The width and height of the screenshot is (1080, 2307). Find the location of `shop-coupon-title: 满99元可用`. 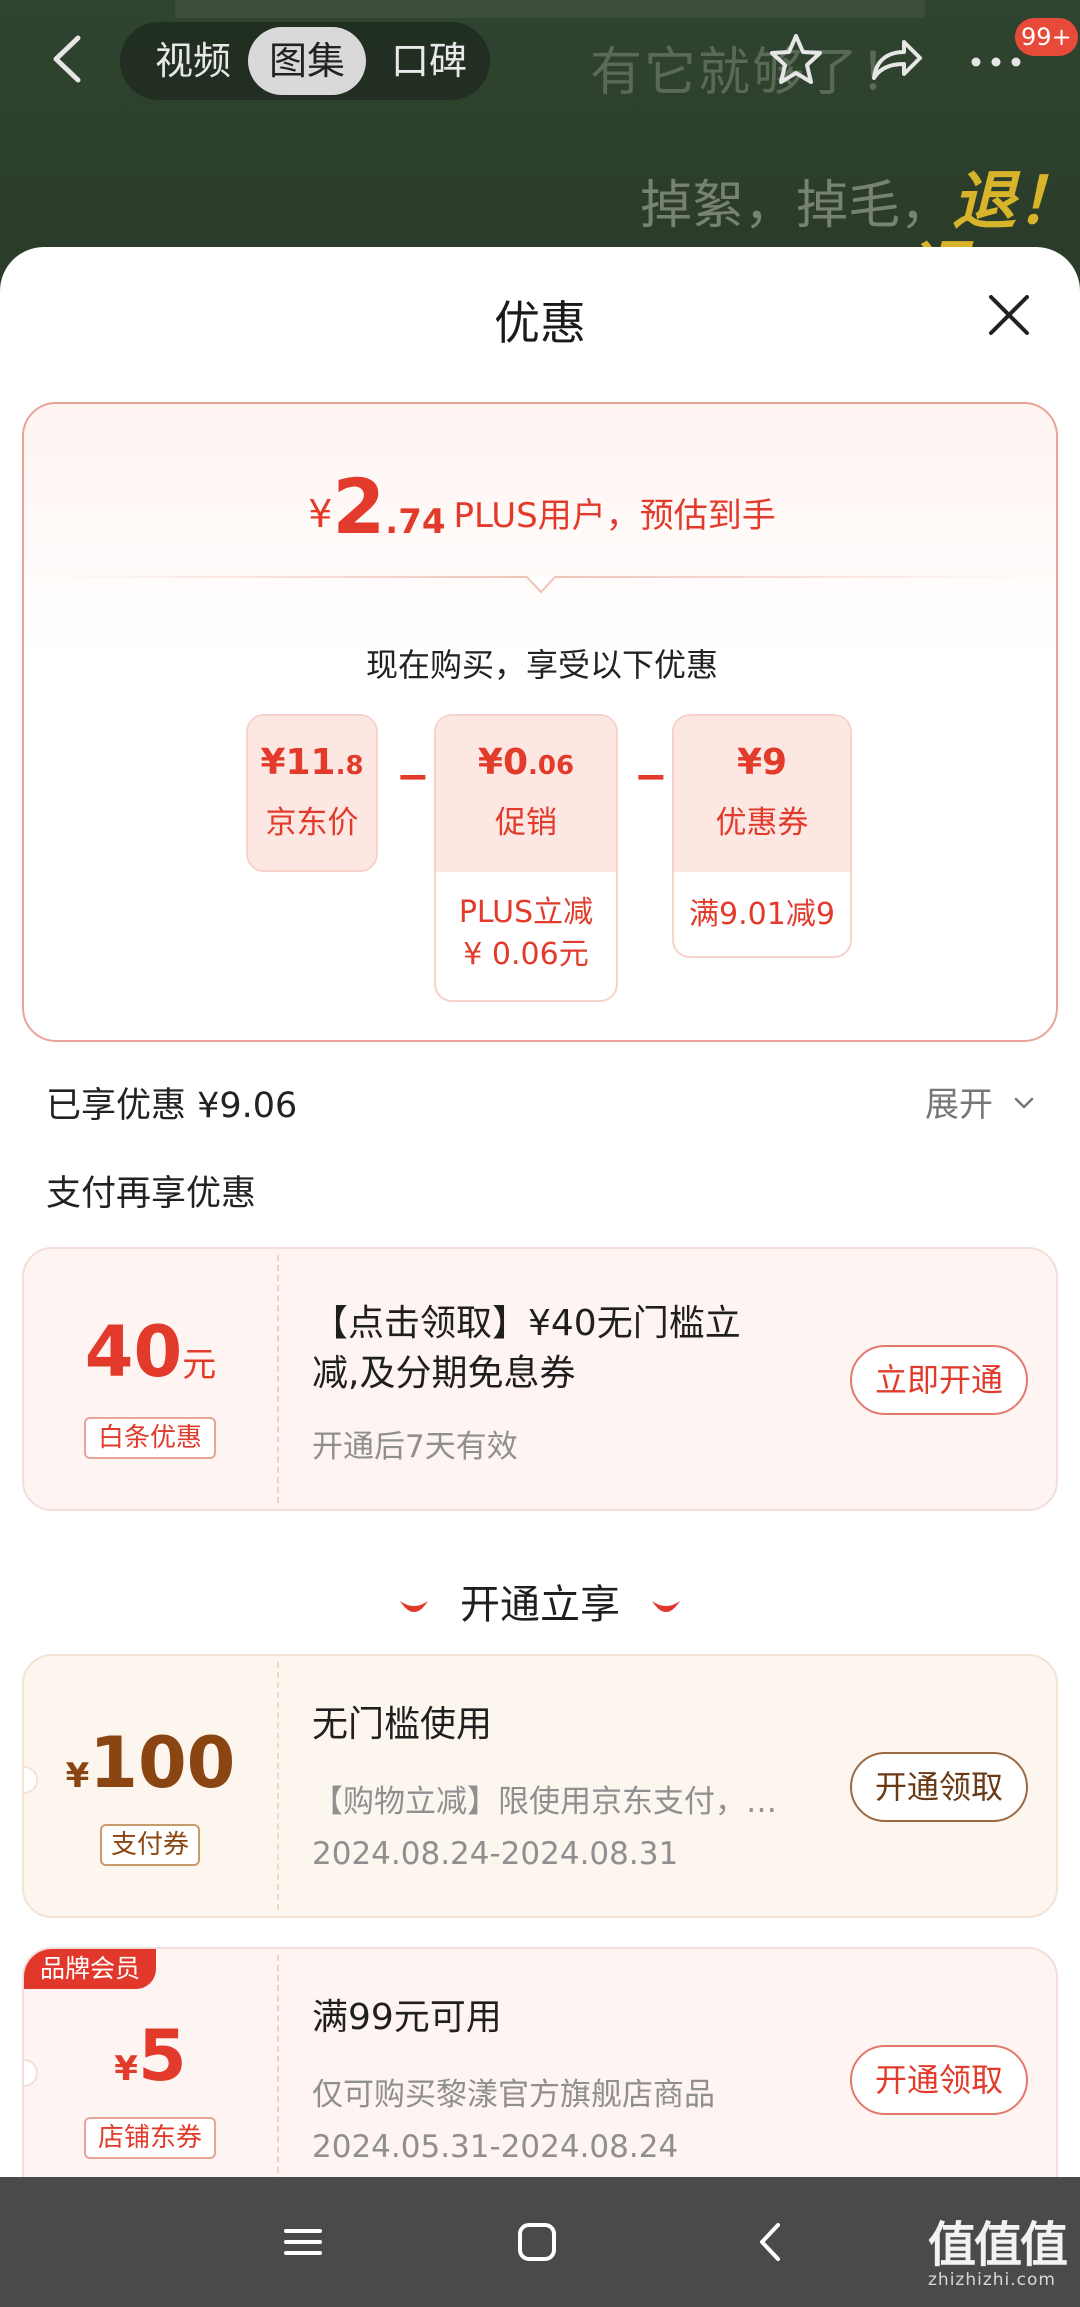

shop-coupon-title: 满99元可用 is located at coordinates (407, 2017).